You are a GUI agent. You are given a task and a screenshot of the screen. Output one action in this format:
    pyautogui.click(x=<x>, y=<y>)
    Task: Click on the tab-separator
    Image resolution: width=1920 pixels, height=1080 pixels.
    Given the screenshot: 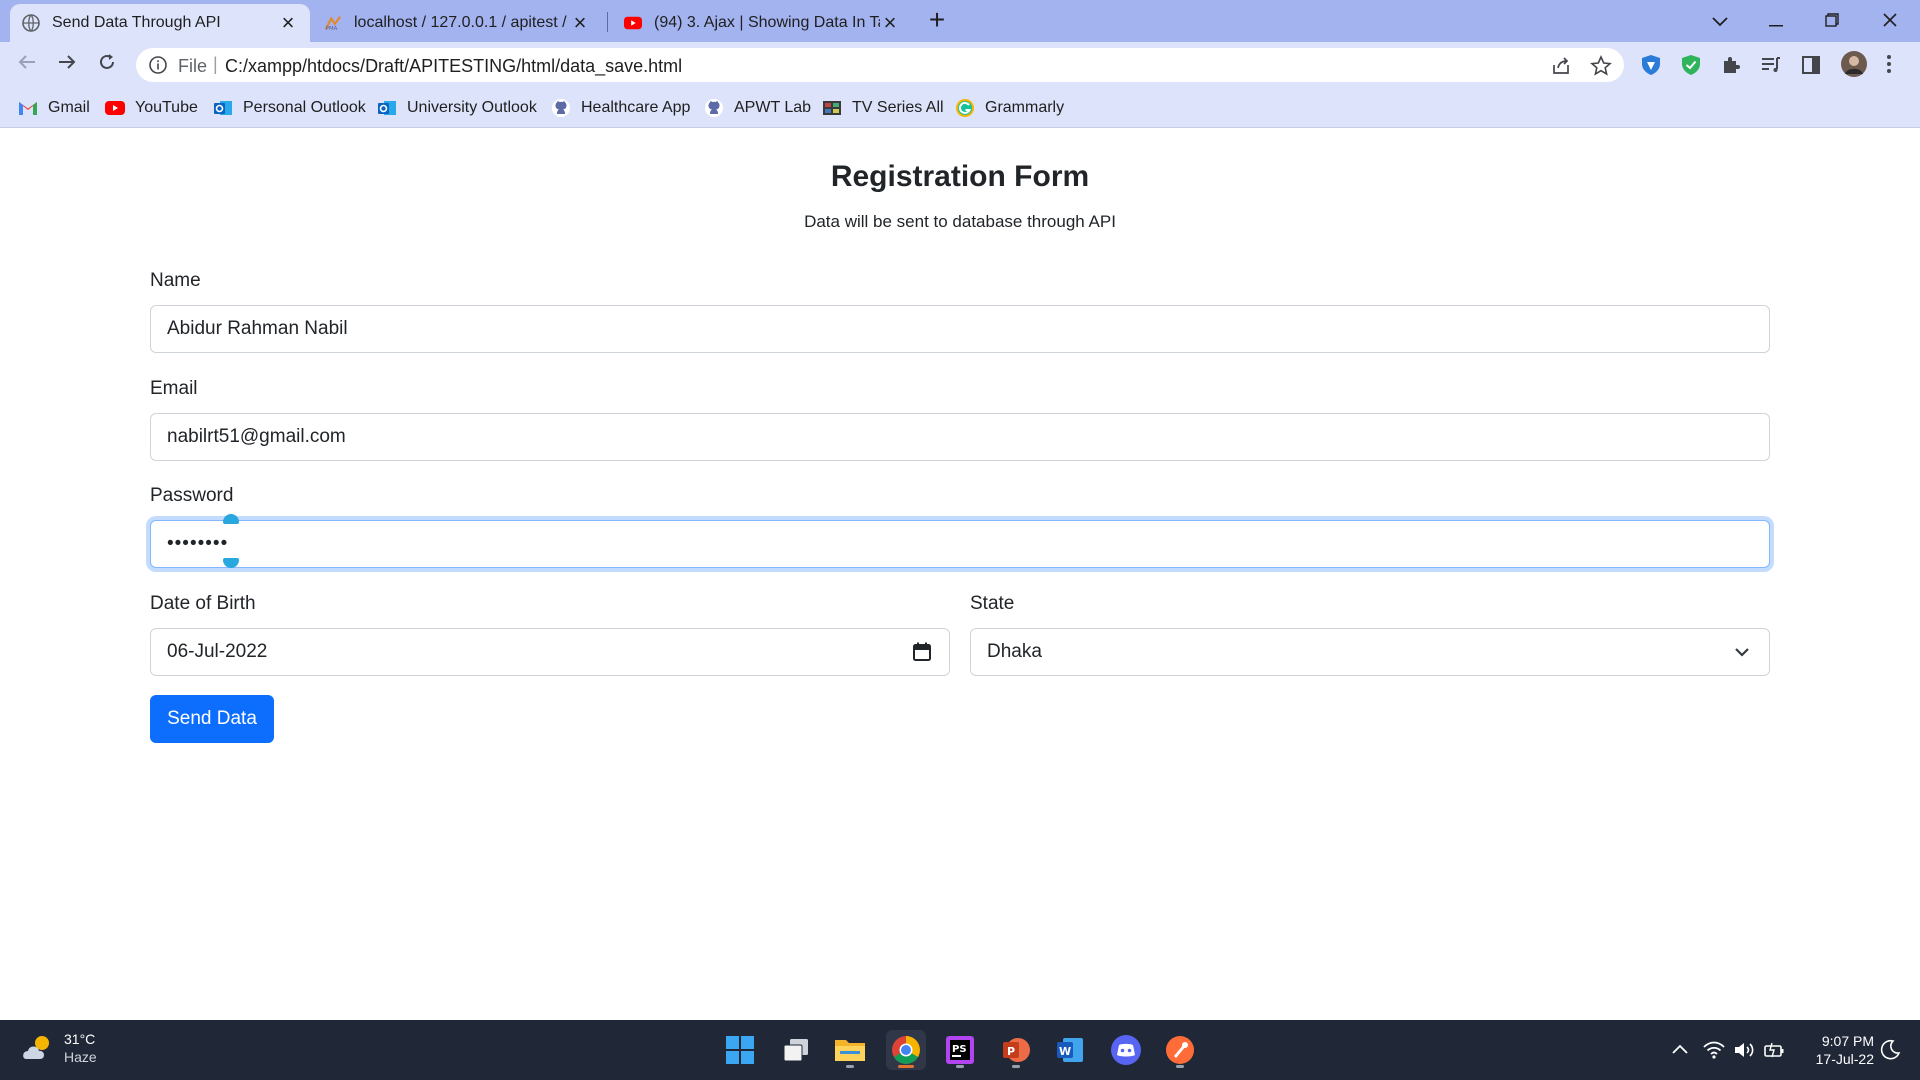 What is the action you would take?
    pyautogui.click(x=607, y=22)
    